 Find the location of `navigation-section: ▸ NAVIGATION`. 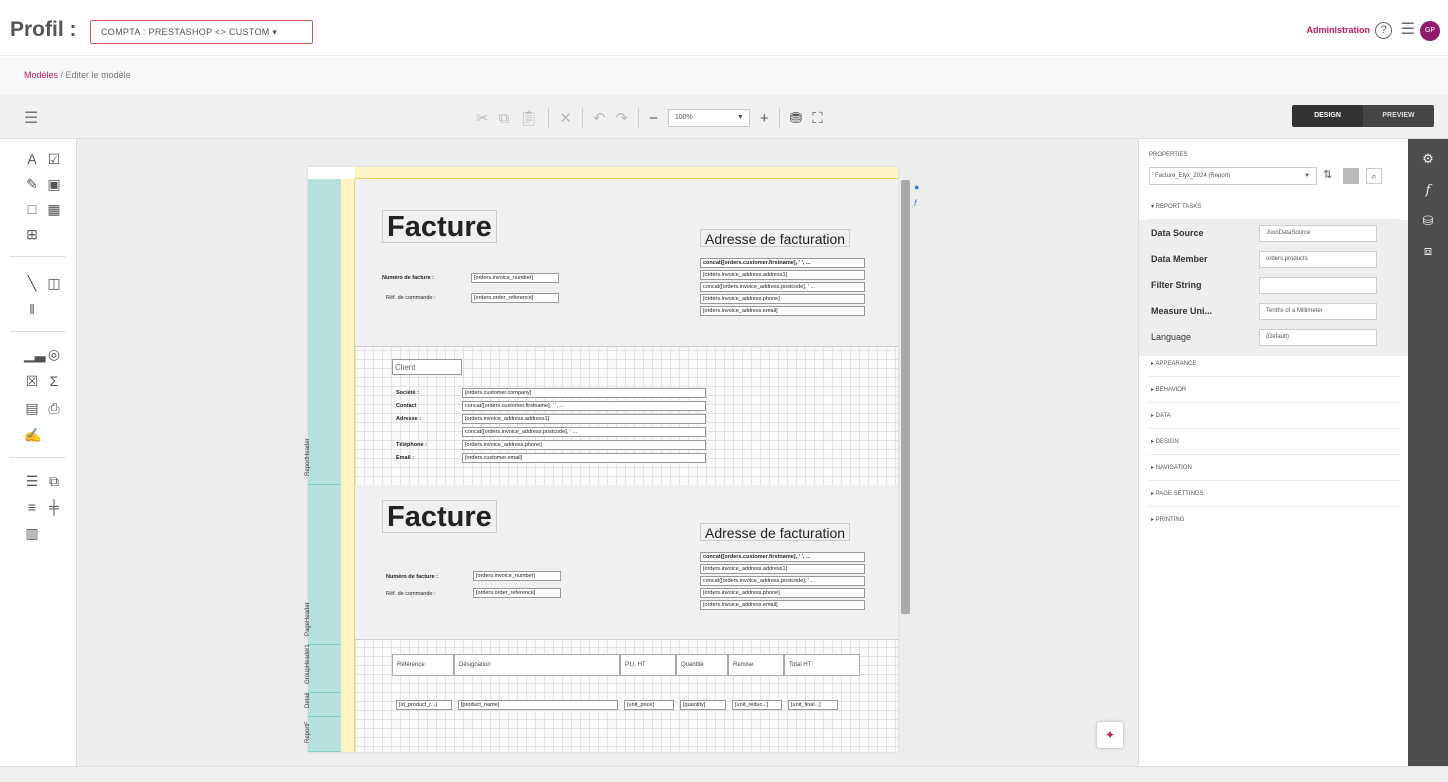

navigation-section: ▸ NAVIGATION is located at coordinates (1274, 468).